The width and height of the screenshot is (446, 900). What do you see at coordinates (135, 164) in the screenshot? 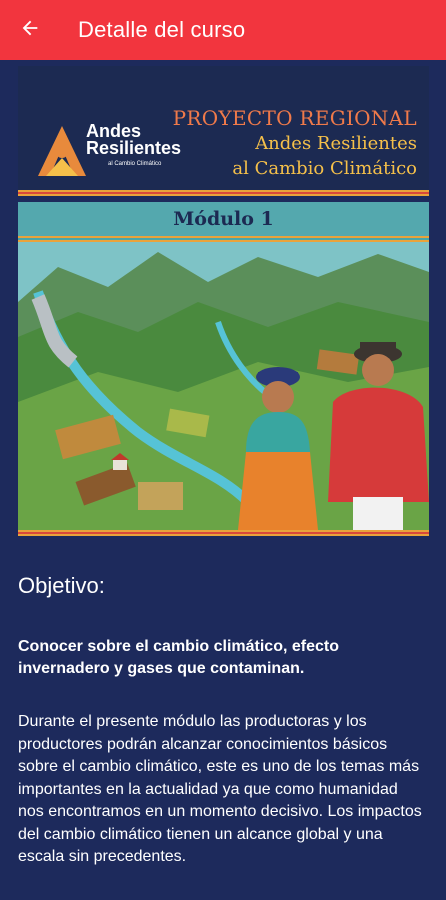
I see `logo-sub: al Cambio Climático` at bounding box center [135, 164].